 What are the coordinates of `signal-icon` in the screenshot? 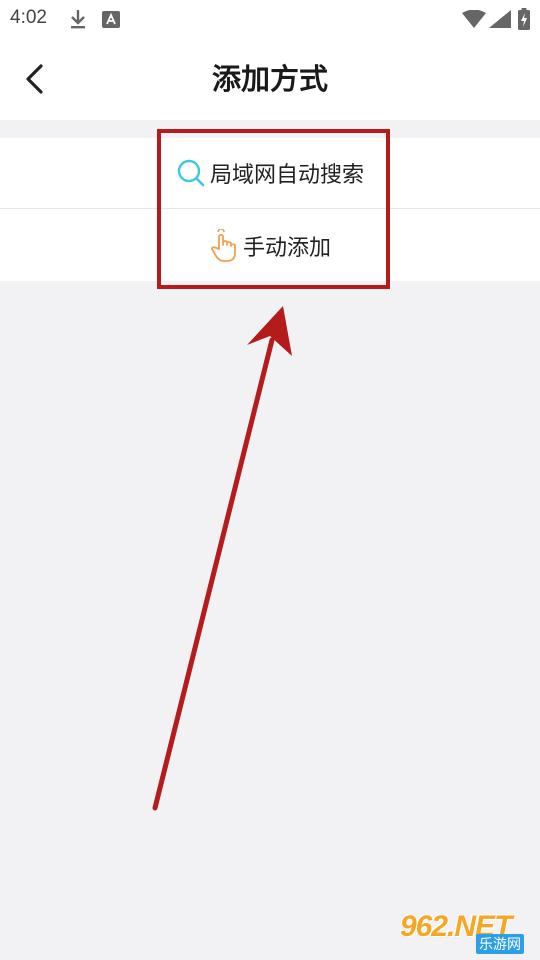 It's located at (500, 21).